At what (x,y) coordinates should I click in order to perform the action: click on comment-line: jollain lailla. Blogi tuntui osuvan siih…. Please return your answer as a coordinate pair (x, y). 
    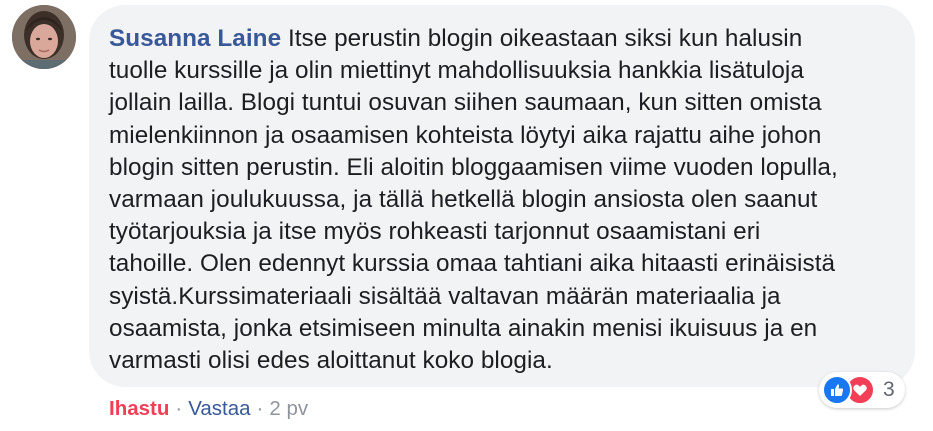
    Looking at the image, I should click on (465, 103).